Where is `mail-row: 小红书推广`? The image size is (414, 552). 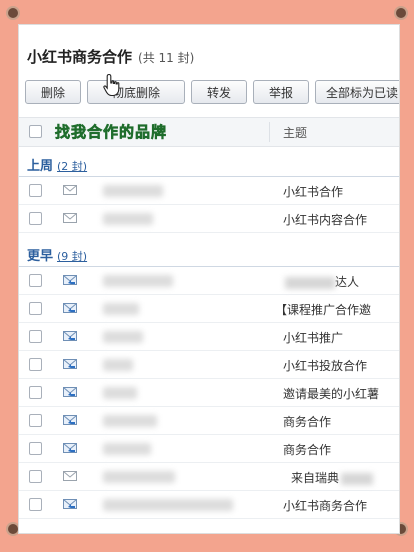 mail-row: 小红书推广 is located at coordinates (209, 337).